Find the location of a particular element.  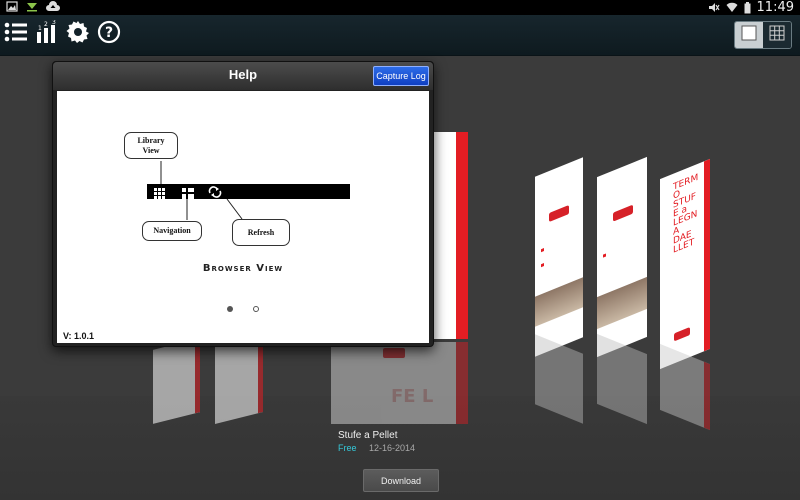

single-view-toggle is located at coordinates (749, 35).